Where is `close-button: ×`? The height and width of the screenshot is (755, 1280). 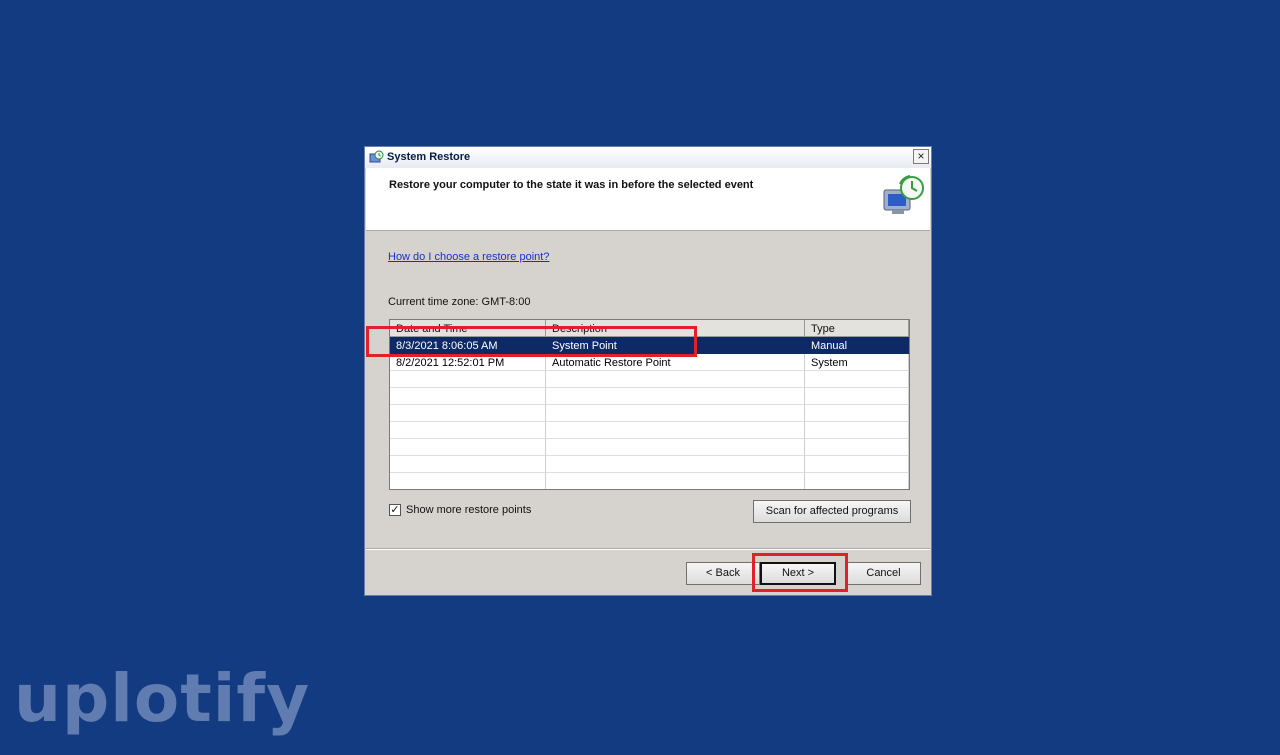 close-button: × is located at coordinates (921, 156).